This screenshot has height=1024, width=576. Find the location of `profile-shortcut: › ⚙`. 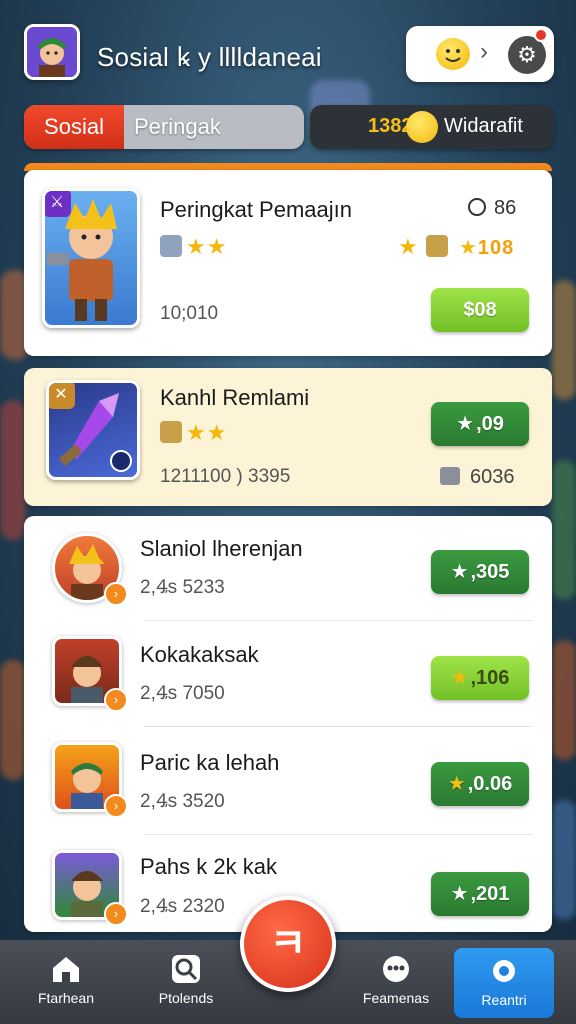

profile-shortcut: › ⚙ is located at coordinates (480, 54).